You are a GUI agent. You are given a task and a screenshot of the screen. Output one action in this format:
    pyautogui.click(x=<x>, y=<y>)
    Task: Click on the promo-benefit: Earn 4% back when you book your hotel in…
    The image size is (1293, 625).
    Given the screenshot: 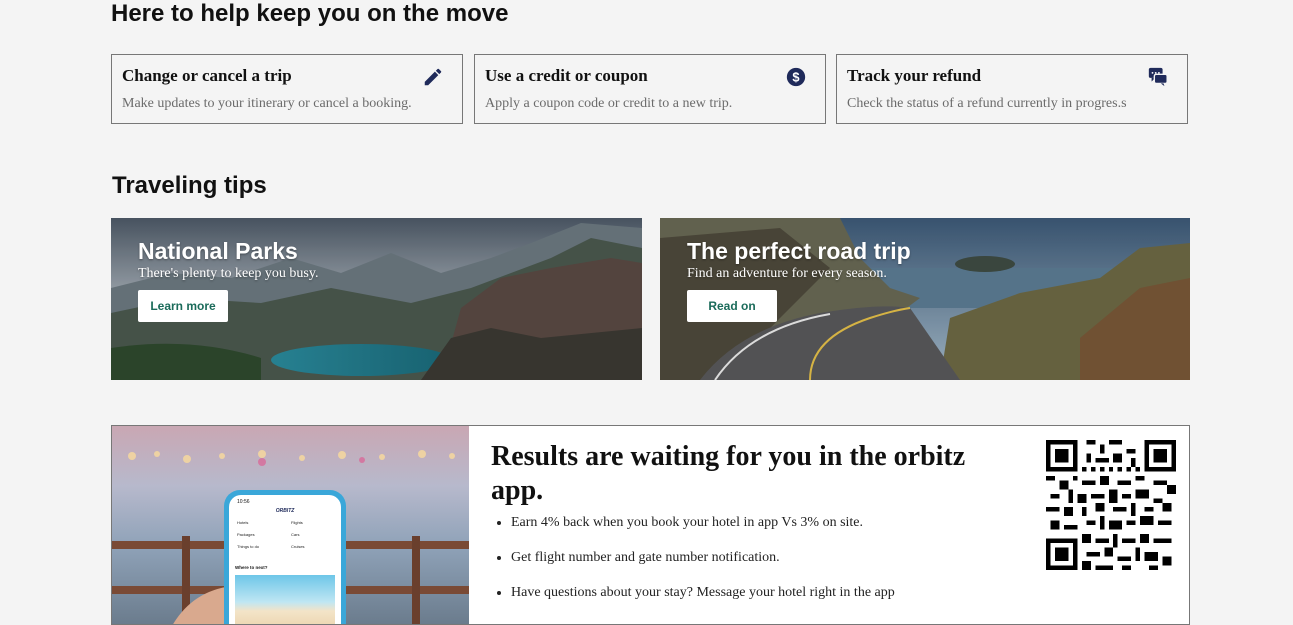 What is the action you would take?
    pyautogui.click(x=703, y=529)
    